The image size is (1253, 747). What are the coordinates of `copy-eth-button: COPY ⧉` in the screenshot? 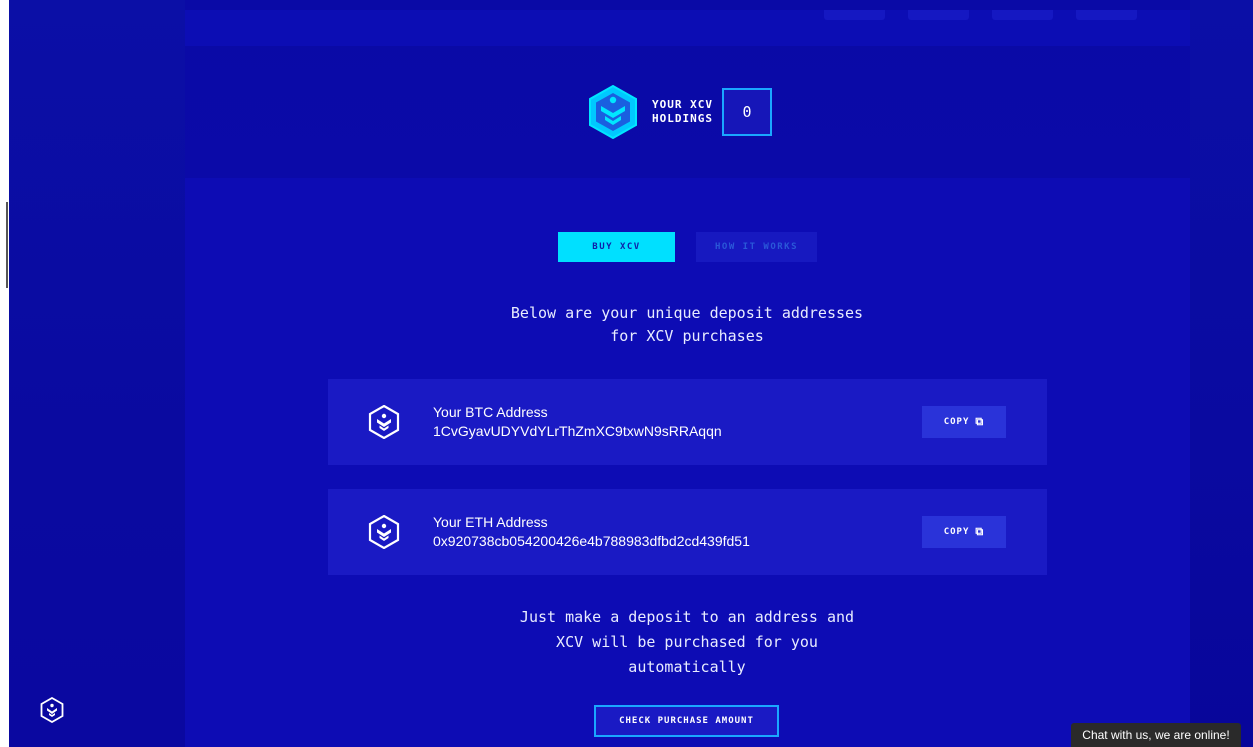 It's located at (964, 532).